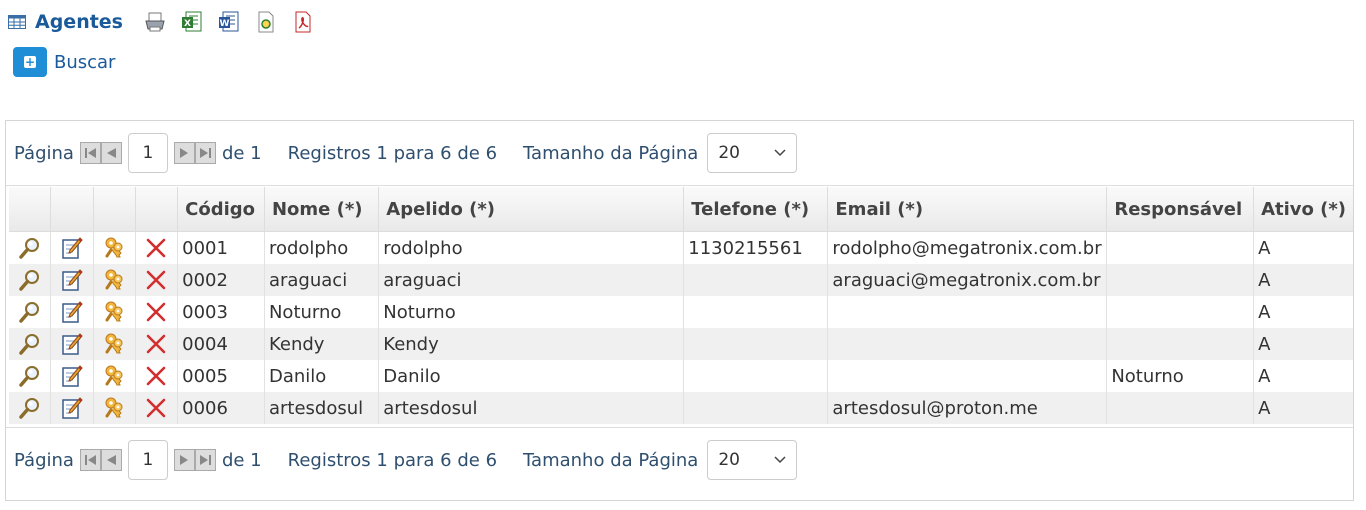 This screenshot has height=510, width=1366. Describe the element at coordinates (681, 344) in the screenshot. I see `table-row: 0004 Kendy Kendy A` at that location.